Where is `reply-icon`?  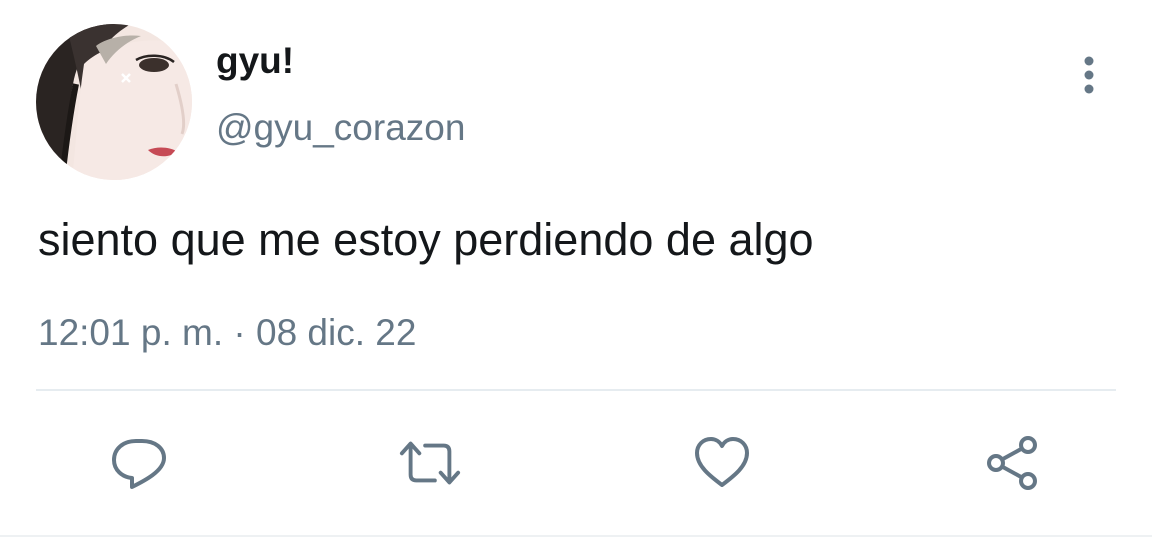 reply-icon is located at coordinates (139, 464).